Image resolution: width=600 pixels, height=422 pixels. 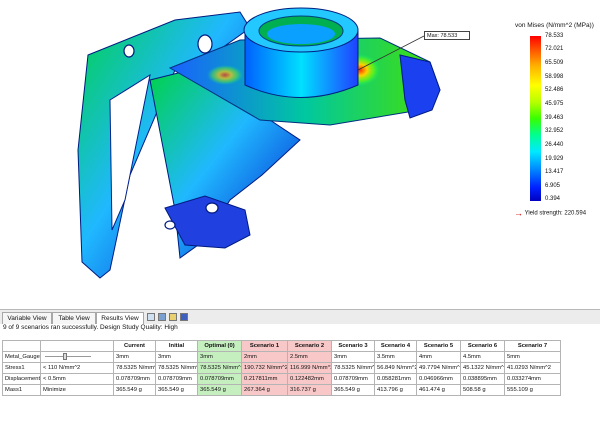 What do you see at coordinates (219, 346) in the screenshot?
I see `column-header-optimal: Optimal (0)` at bounding box center [219, 346].